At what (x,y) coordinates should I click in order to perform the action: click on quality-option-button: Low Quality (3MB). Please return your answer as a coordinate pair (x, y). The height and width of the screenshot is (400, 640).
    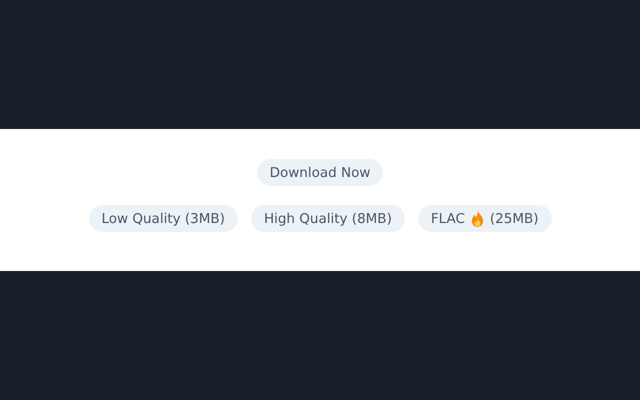
    Looking at the image, I should click on (163, 218).